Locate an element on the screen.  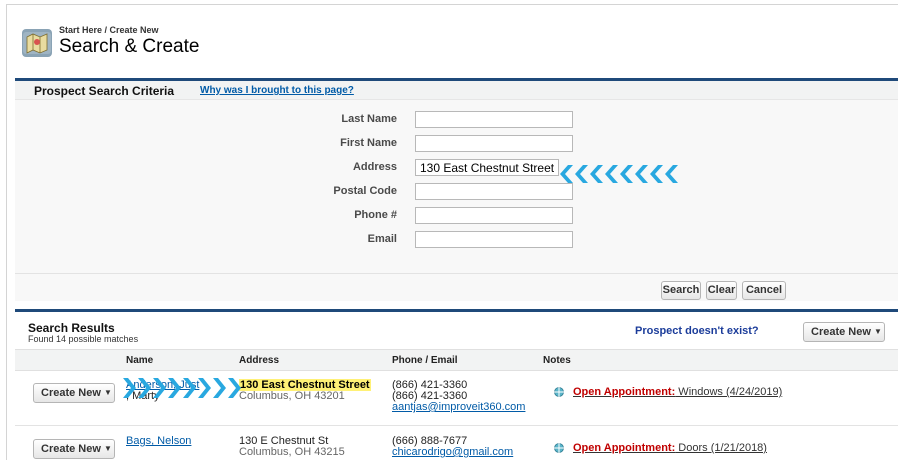
appointment-link: Open Appointment: Doors (1/21/2018) is located at coordinates (670, 448).